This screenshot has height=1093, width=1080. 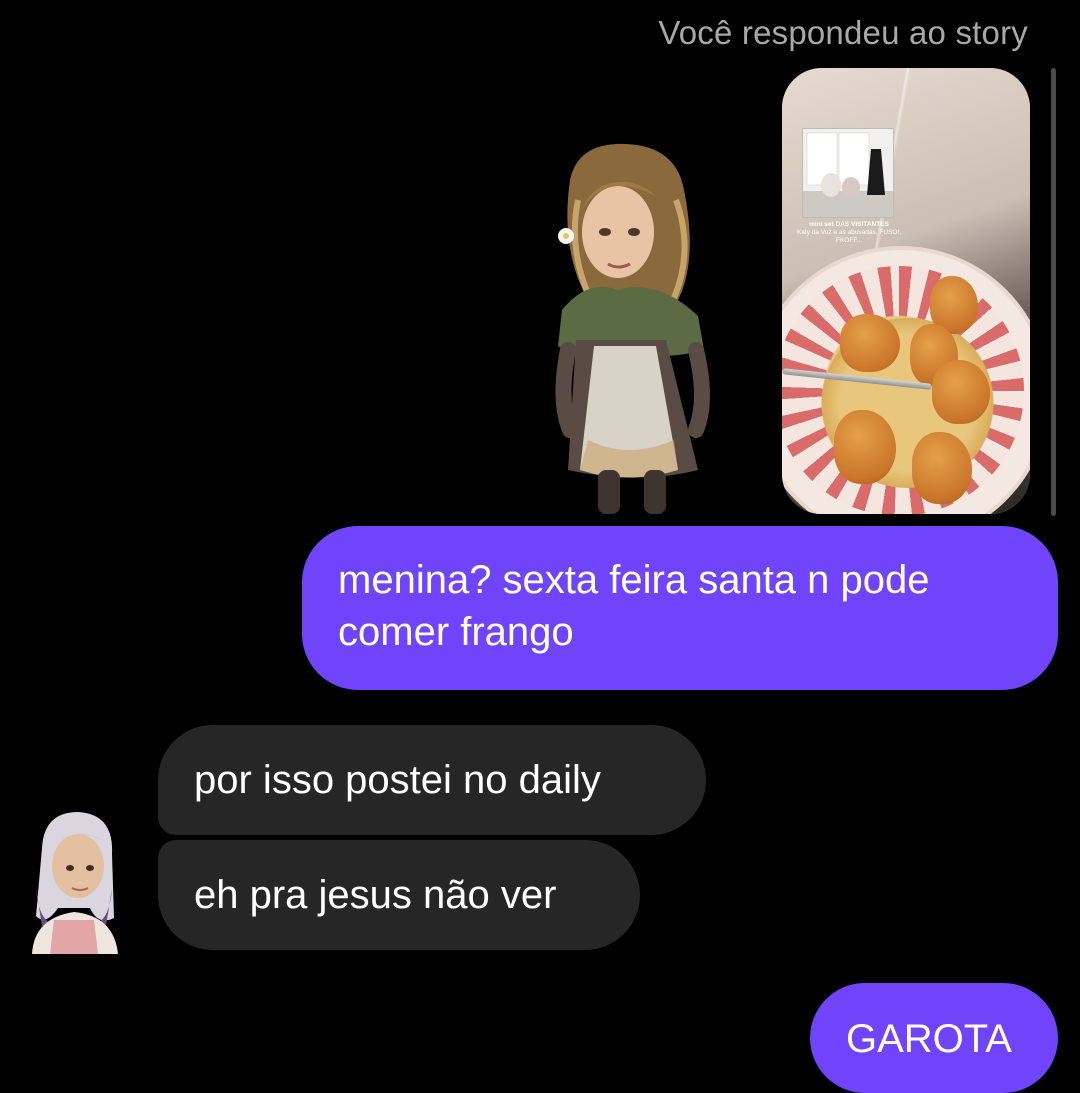 I want to click on message-text: por isso postei no daily, so click(x=397, y=780).